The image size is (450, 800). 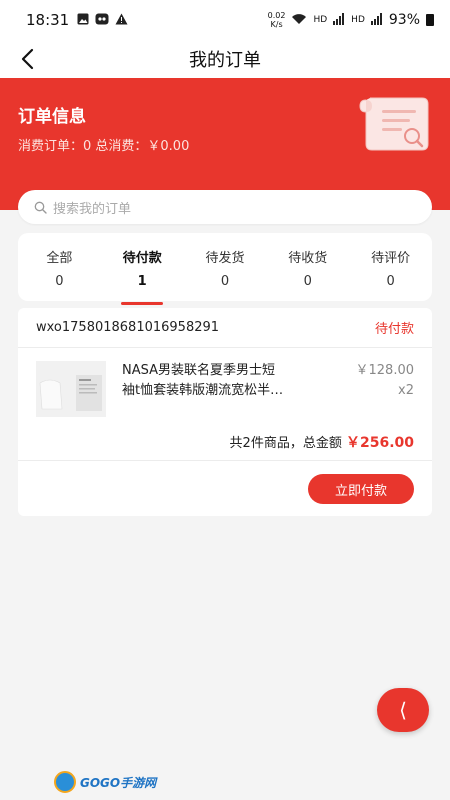 What do you see at coordinates (404, 20) in the screenshot?
I see `battery-level: 93%` at bounding box center [404, 20].